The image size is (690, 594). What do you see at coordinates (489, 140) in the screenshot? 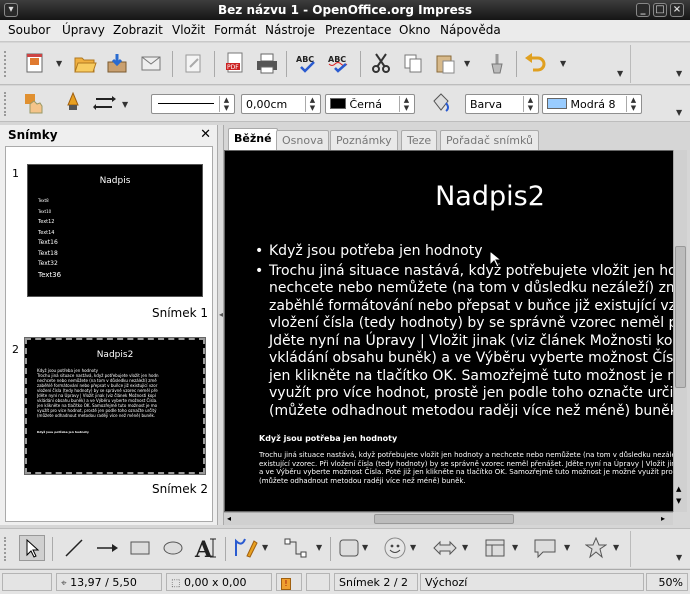
I see `tab-poradac-snimku: Pořadač snímků` at bounding box center [489, 140].